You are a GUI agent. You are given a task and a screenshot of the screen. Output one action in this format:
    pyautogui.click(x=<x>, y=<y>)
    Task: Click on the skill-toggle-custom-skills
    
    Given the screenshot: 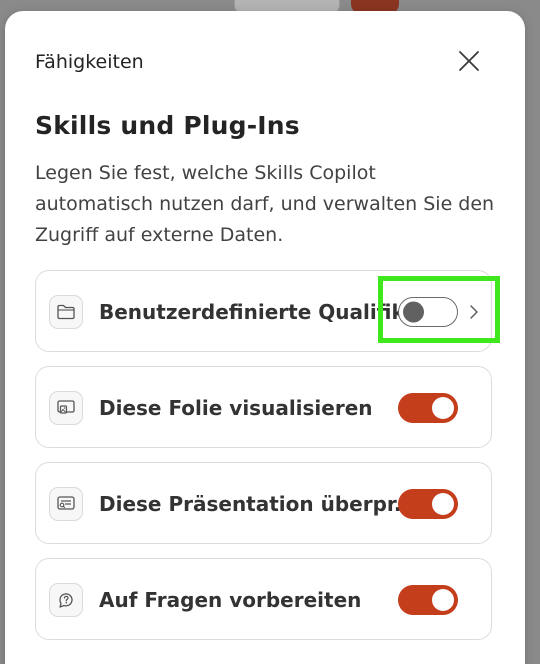 What is the action you would take?
    pyautogui.click(x=428, y=312)
    